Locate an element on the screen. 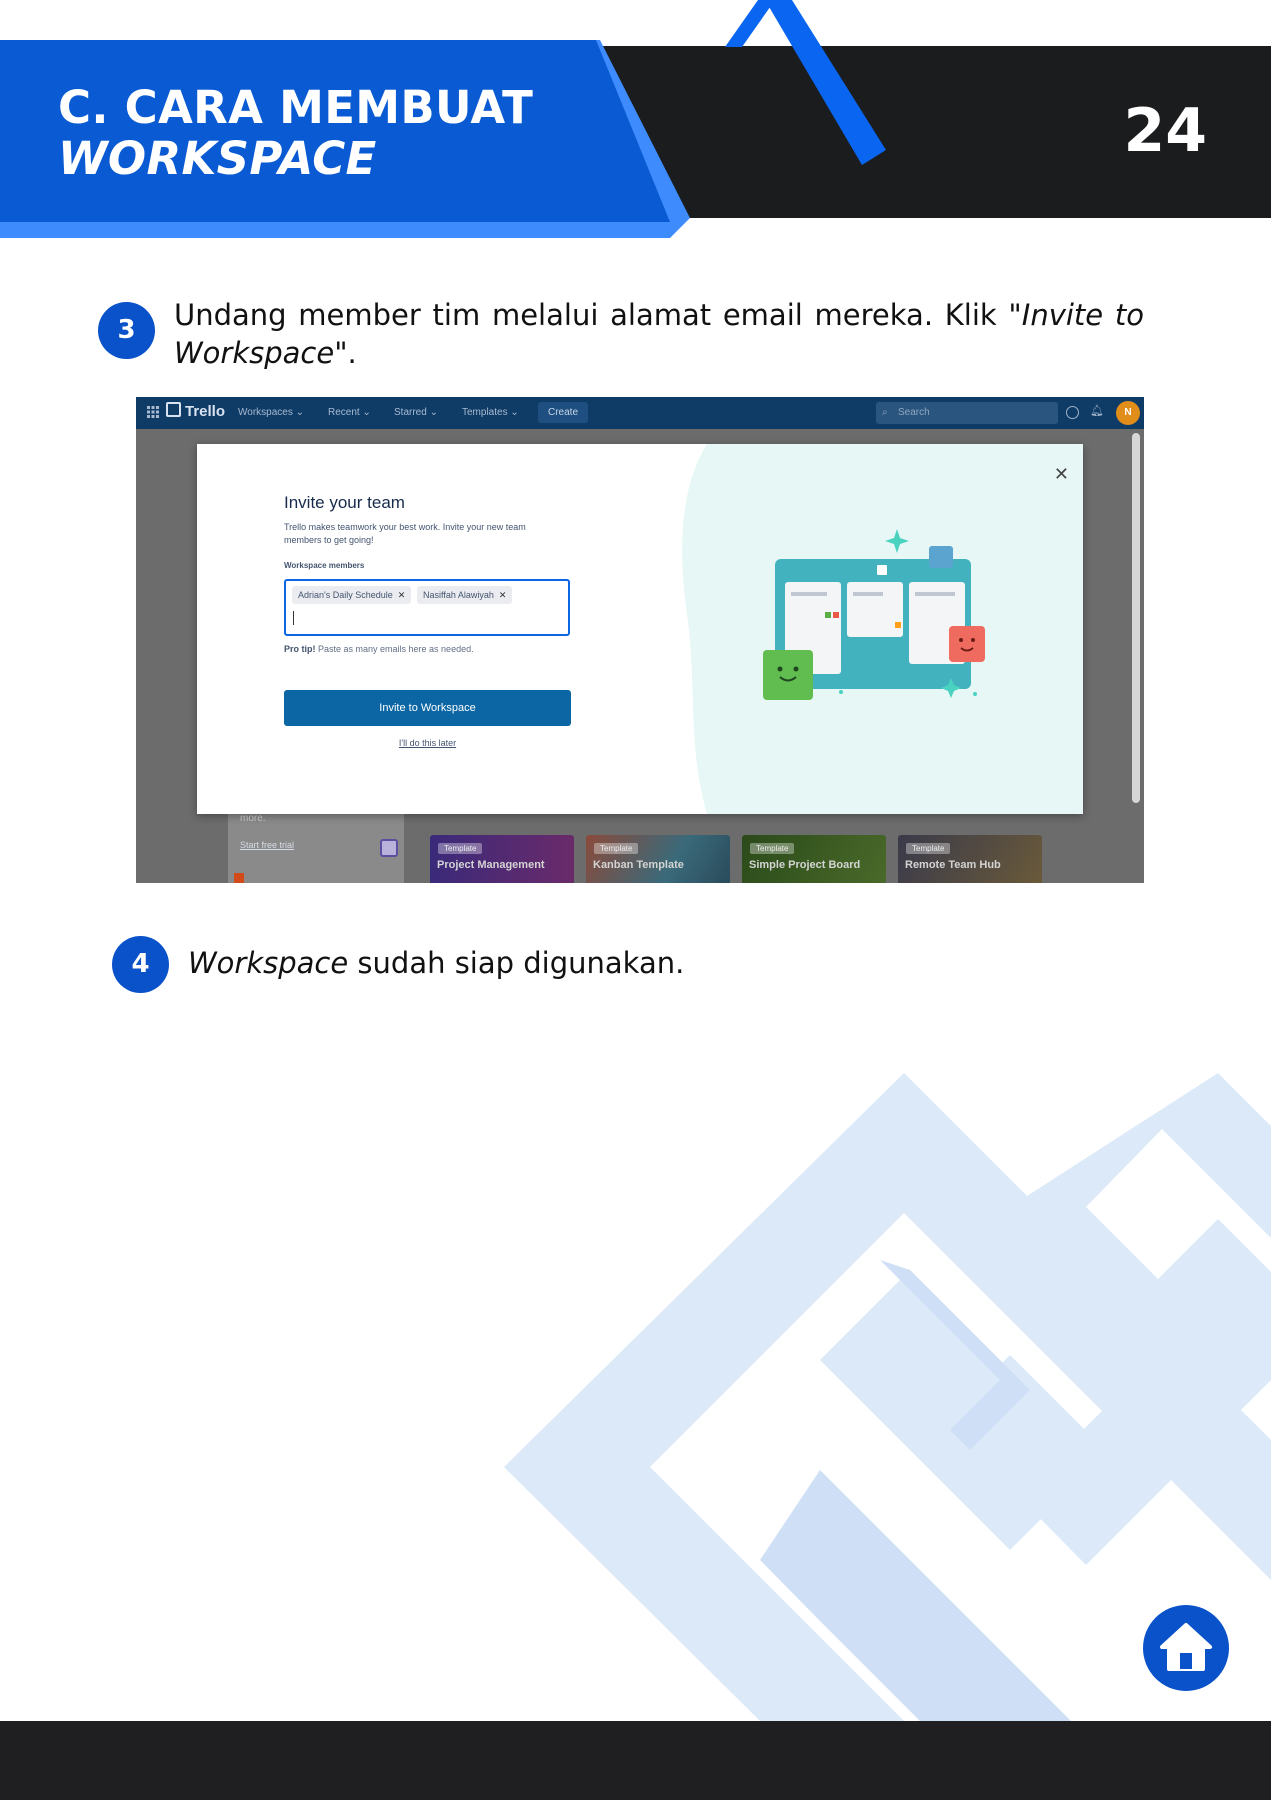 The width and height of the screenshot is (1271, 1800). nav-recent: Recent ⌄ is located at coordinates (349, 412).